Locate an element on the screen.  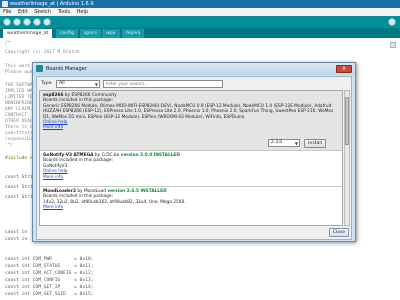
code-line: Copyright (c) 2017 M.Blatch is located at coordinates (42, 52).